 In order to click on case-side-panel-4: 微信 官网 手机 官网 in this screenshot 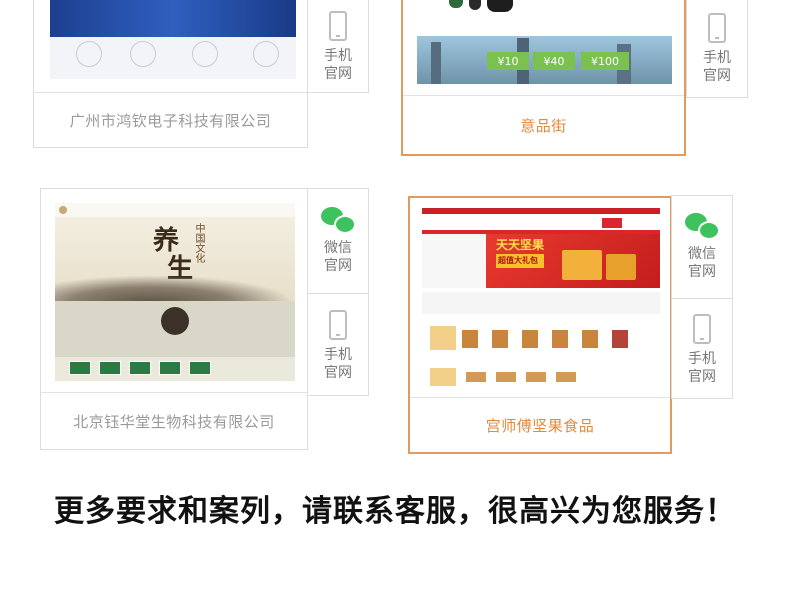, I will do `click(702, 297)`.